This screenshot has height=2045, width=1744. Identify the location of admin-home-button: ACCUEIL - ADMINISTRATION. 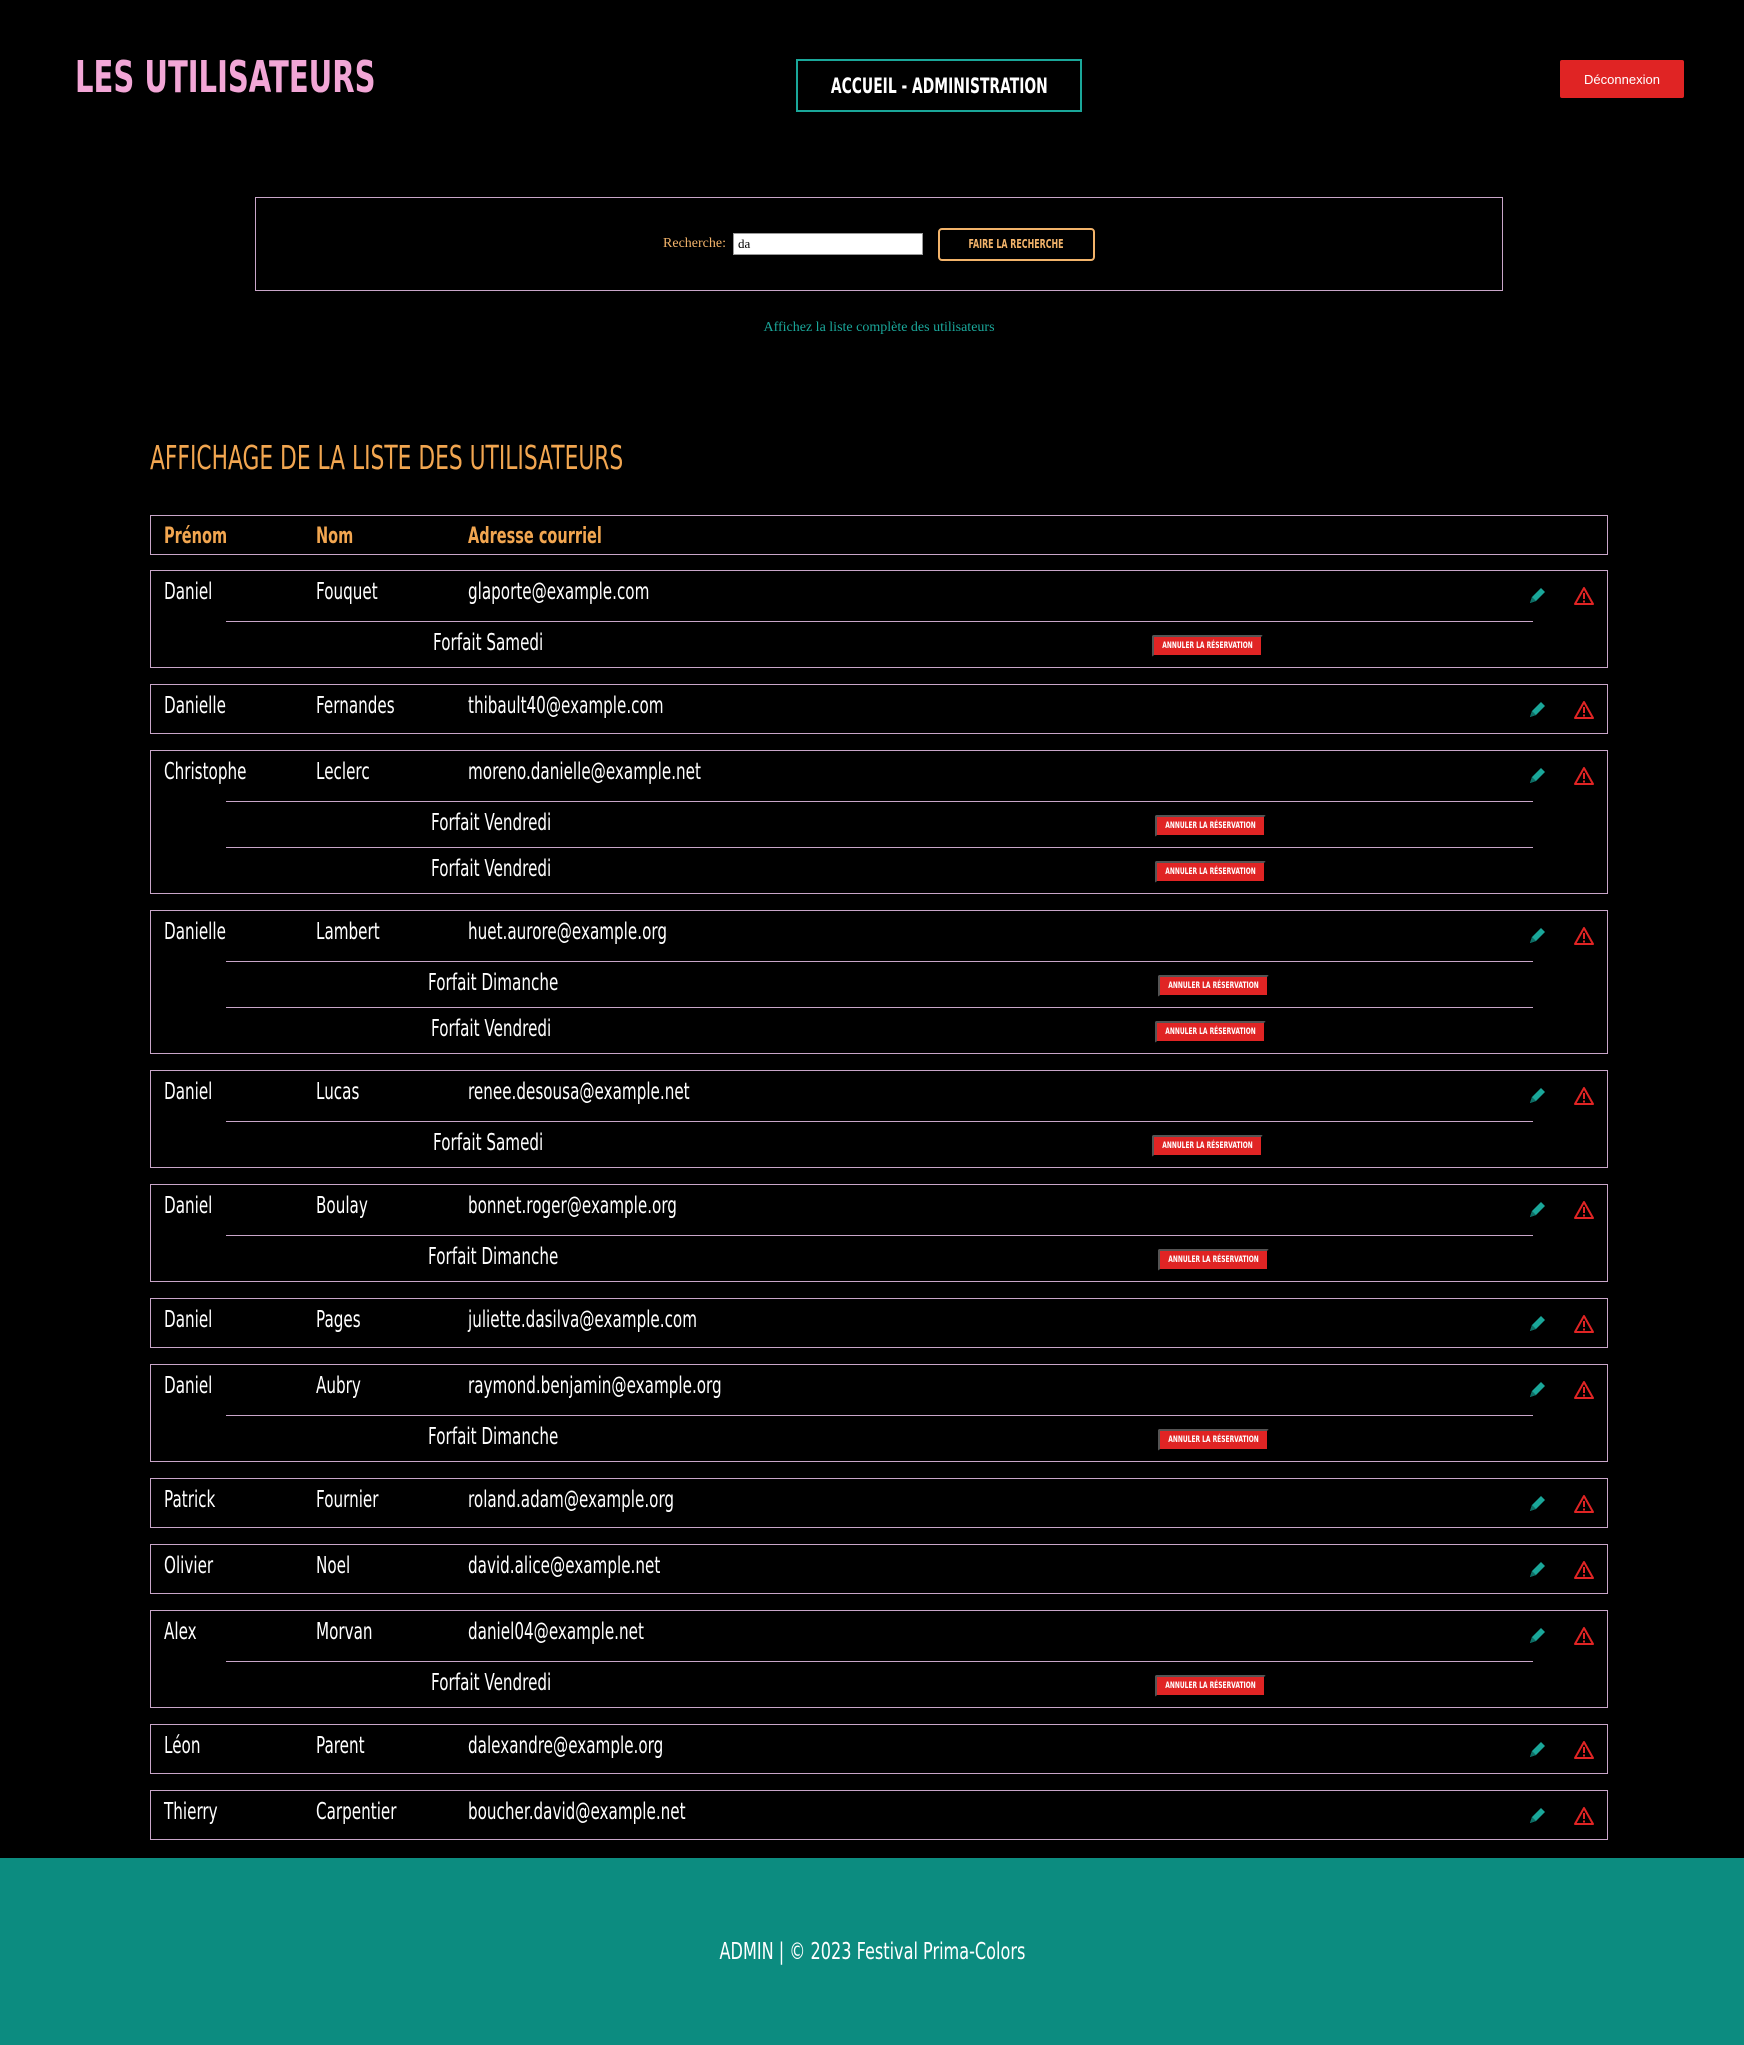
(939, 85).